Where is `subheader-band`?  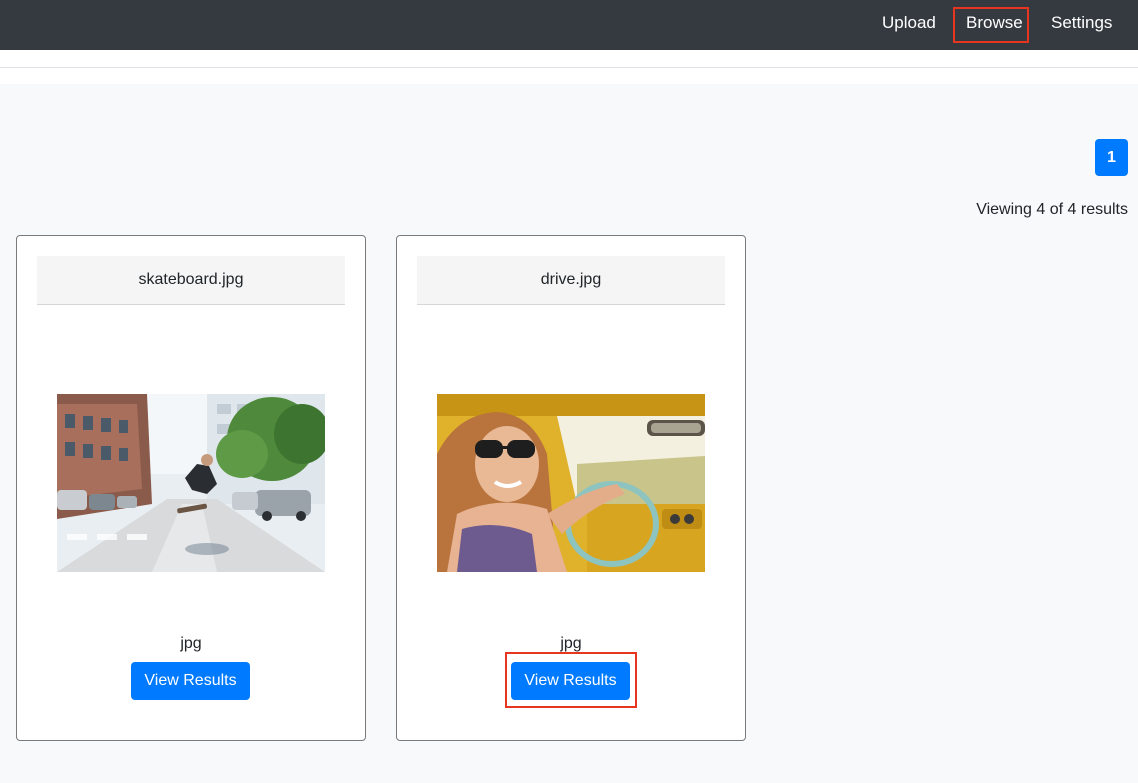 subheader-band is located at coordinates (569, 59).